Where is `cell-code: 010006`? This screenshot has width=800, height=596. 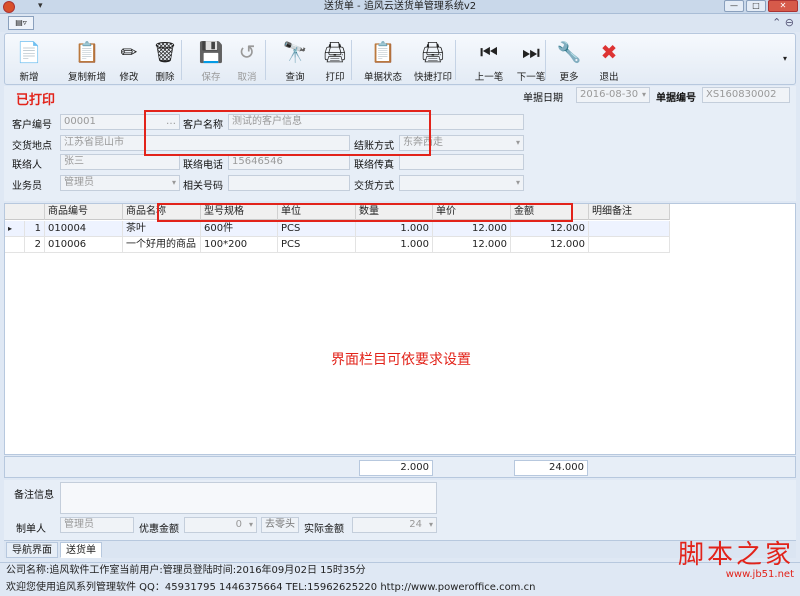 cell-code: 010006 is located at coordinates (84, 245).